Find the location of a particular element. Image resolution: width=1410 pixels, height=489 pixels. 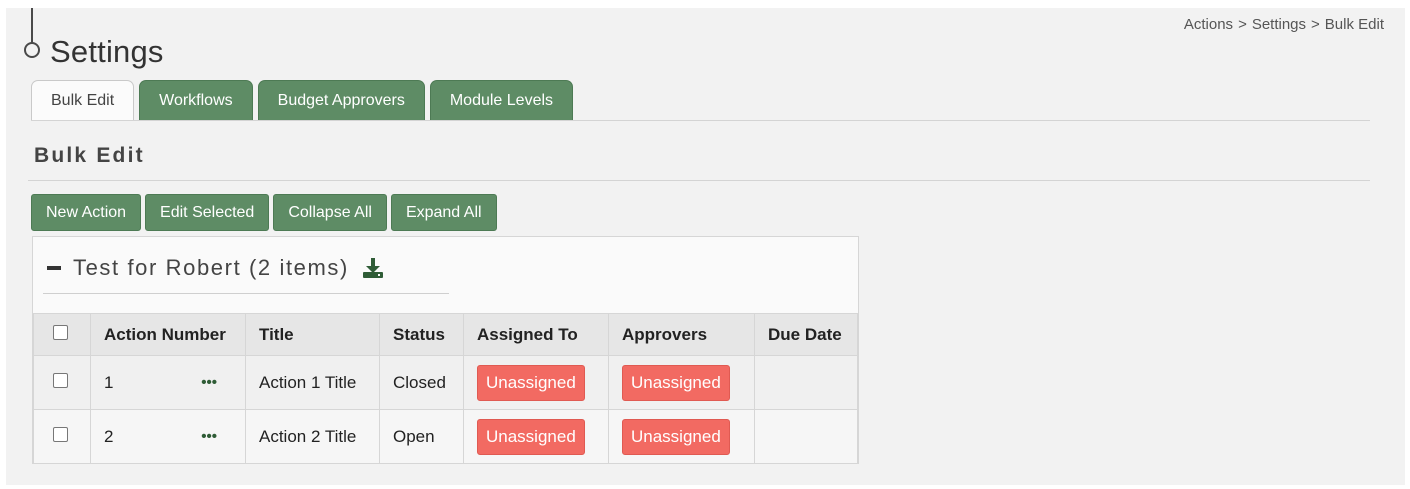

collapse-all-button: Collapse All is located at coordinates (330, 212).